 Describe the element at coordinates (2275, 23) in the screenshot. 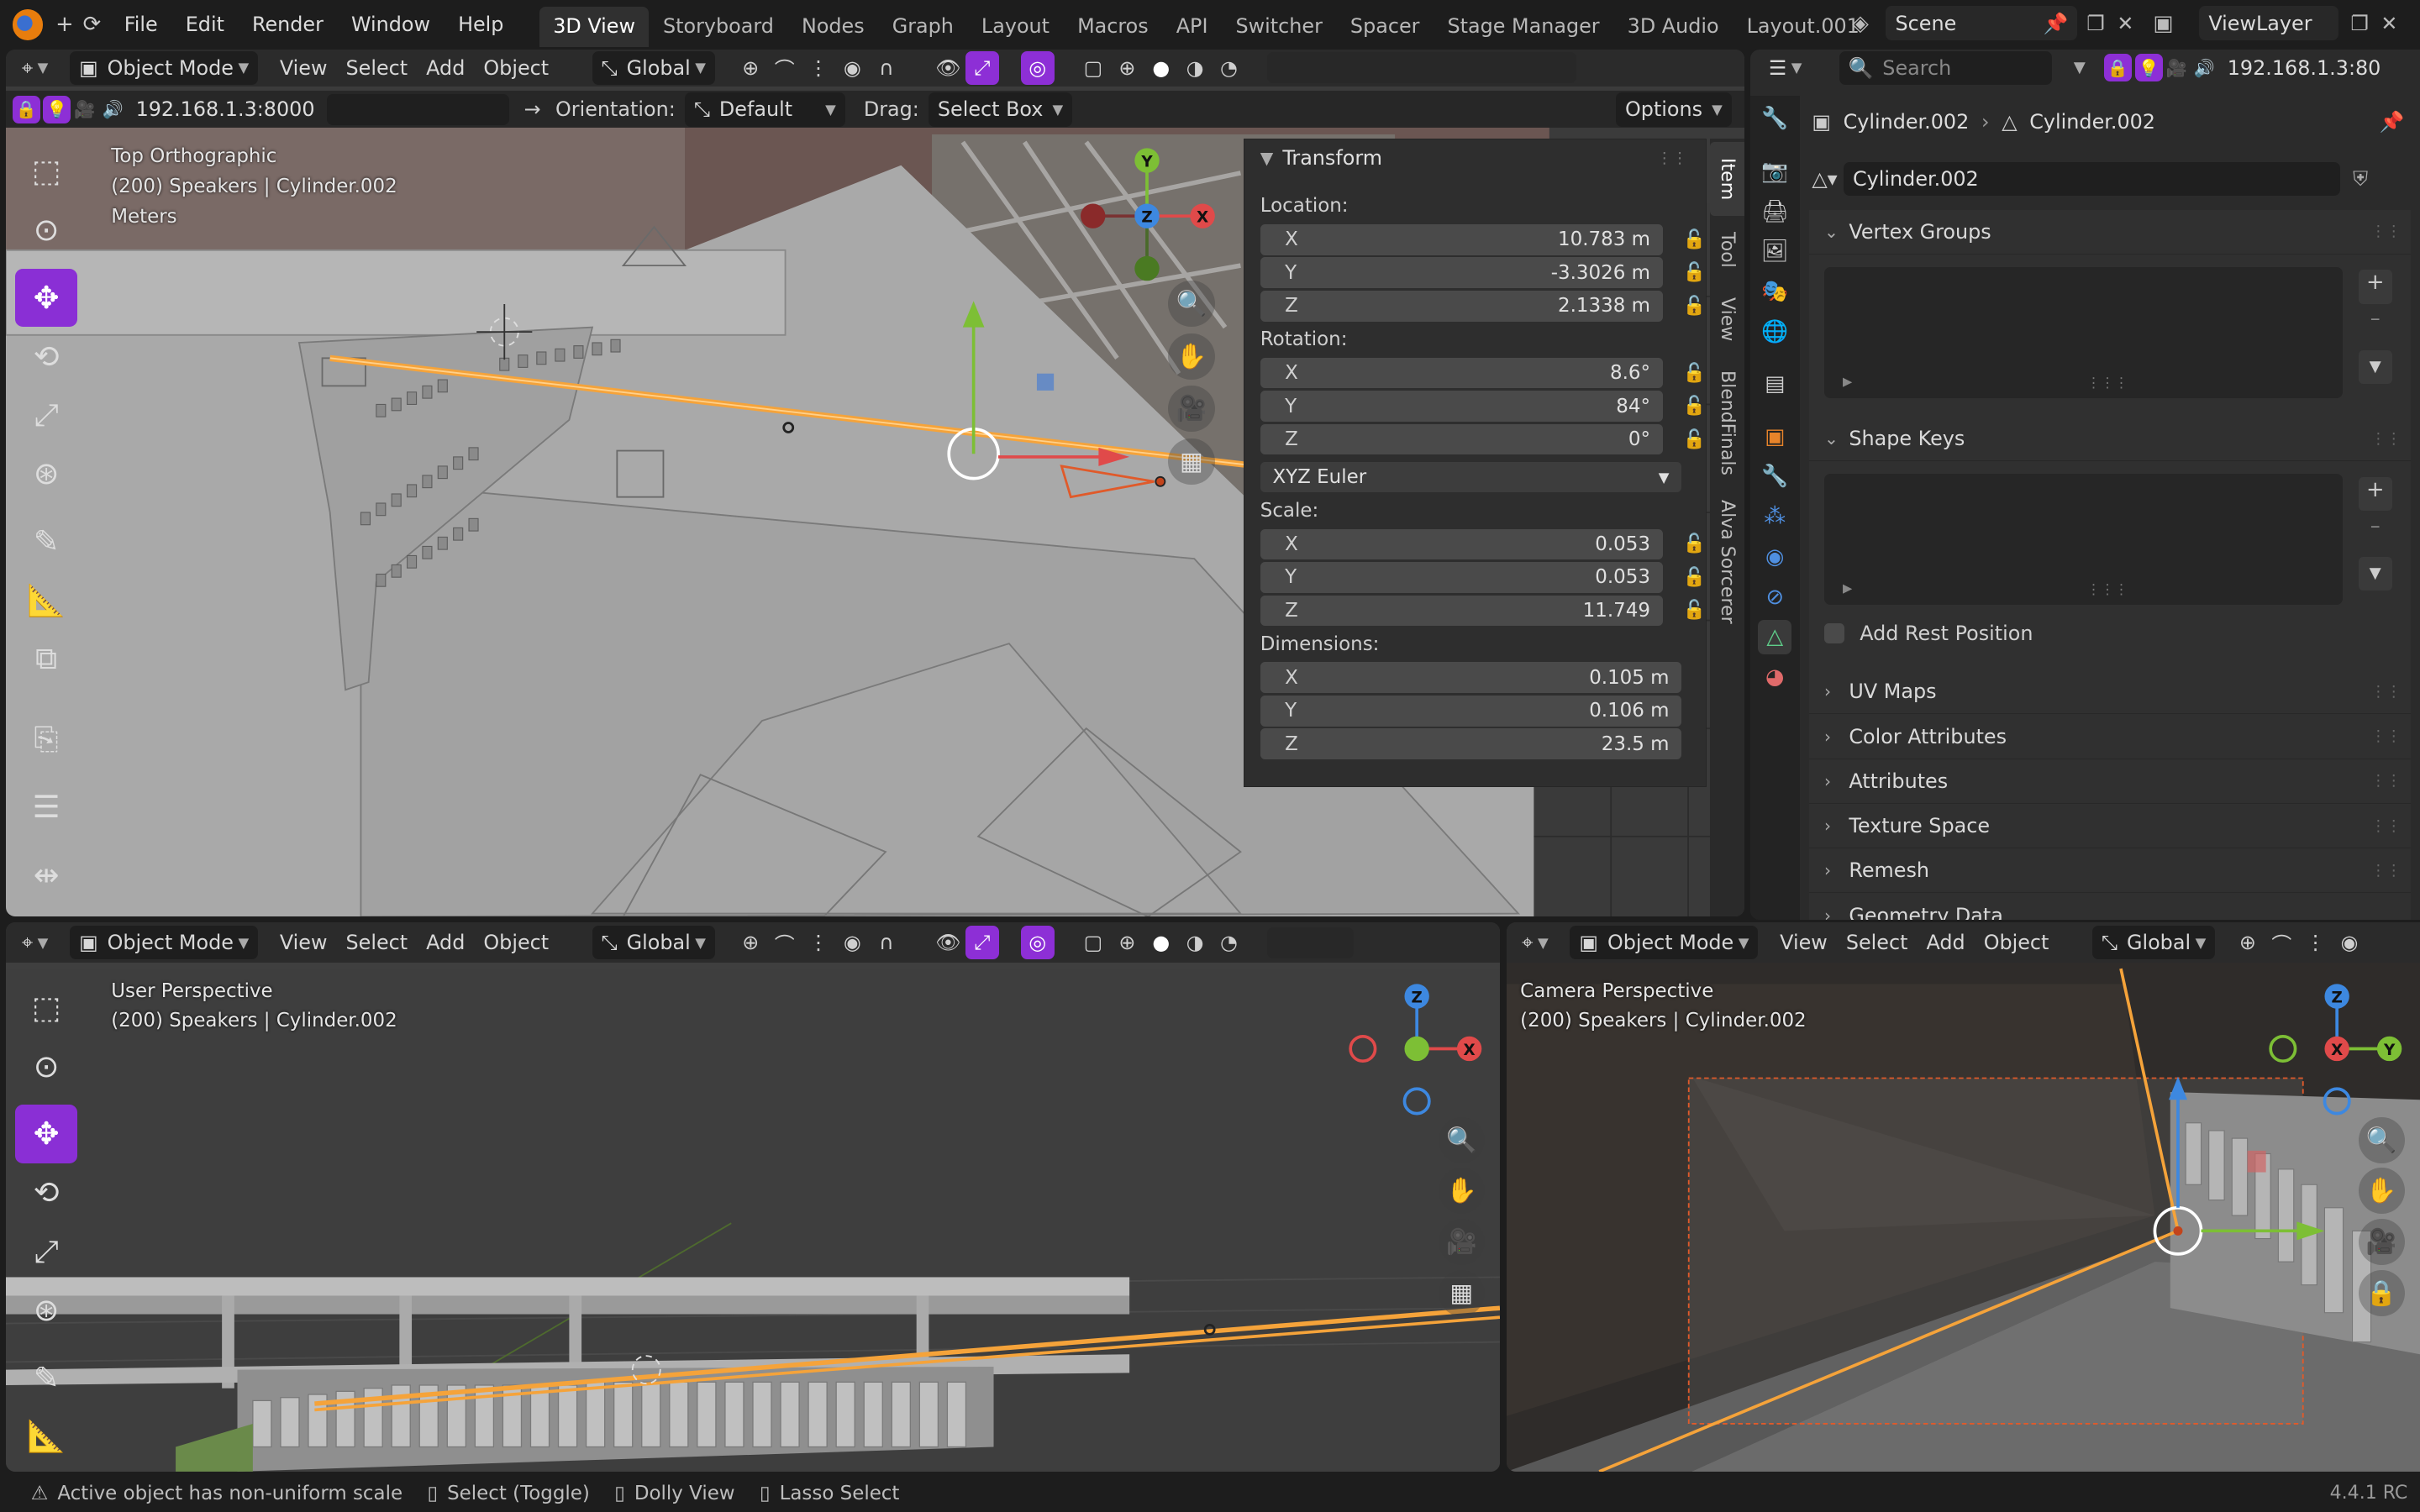

I see `view-layer-selector: ▣ ViewLayer ❐ ✕` at that location.